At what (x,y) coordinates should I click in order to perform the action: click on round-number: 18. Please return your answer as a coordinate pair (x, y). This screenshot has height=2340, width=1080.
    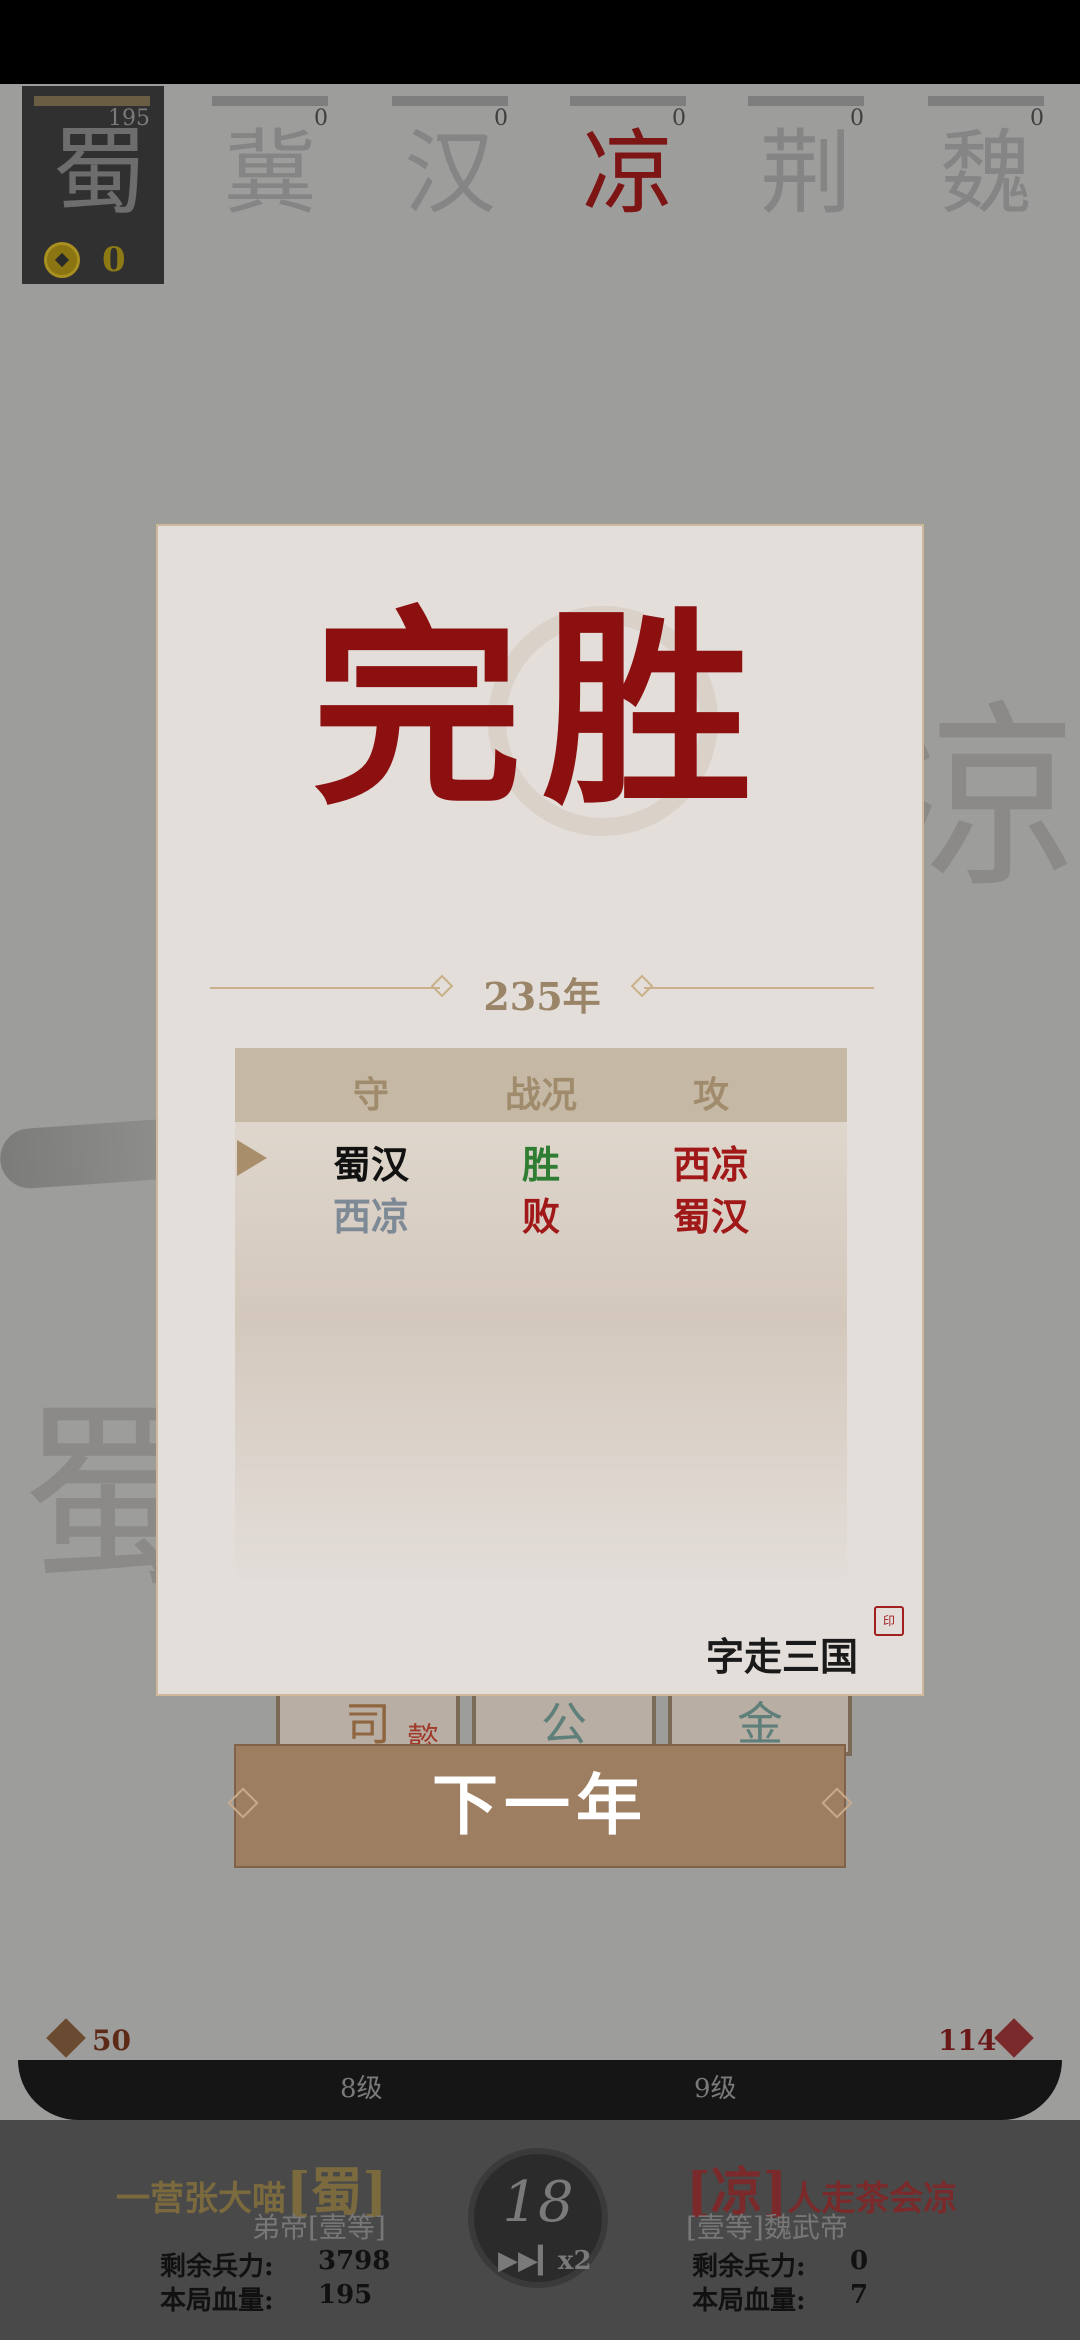
    Looking at the image, I should click on (538, 2202).